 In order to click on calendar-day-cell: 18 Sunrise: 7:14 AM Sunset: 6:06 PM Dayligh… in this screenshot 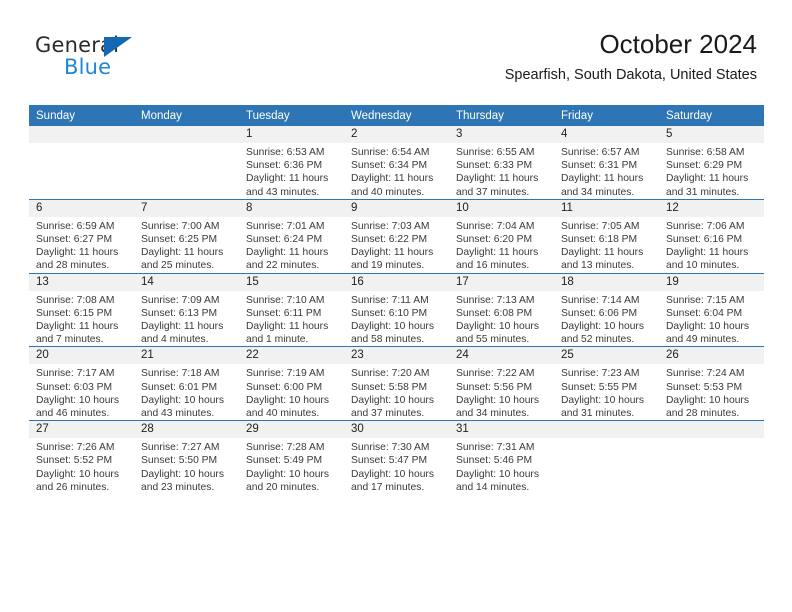, I will do `click(606, 309)`.